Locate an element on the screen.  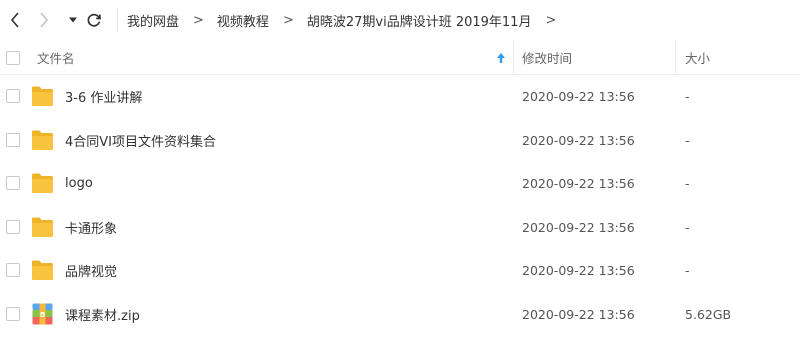
file-name: 品牌视觉 is located at coordinates (91, 271).